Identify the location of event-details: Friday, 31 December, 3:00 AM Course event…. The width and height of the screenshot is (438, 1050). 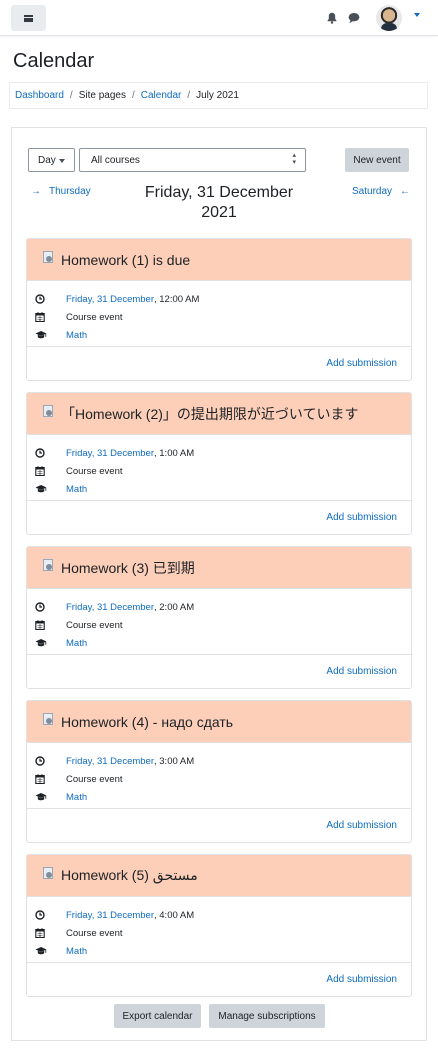
(219, 776).